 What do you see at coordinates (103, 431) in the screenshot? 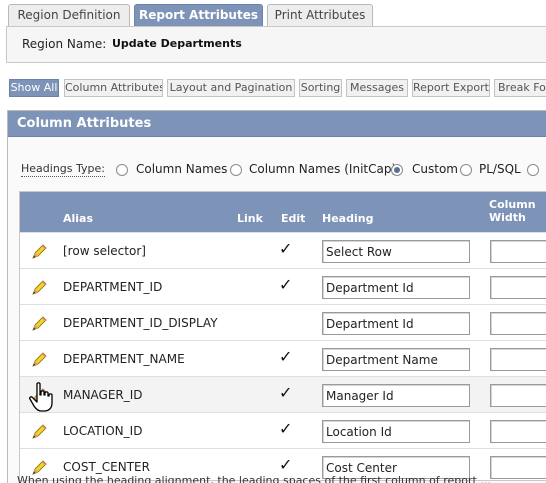
I see `alias-cell: LOCATION_ID` at bounding box center [103, 431].